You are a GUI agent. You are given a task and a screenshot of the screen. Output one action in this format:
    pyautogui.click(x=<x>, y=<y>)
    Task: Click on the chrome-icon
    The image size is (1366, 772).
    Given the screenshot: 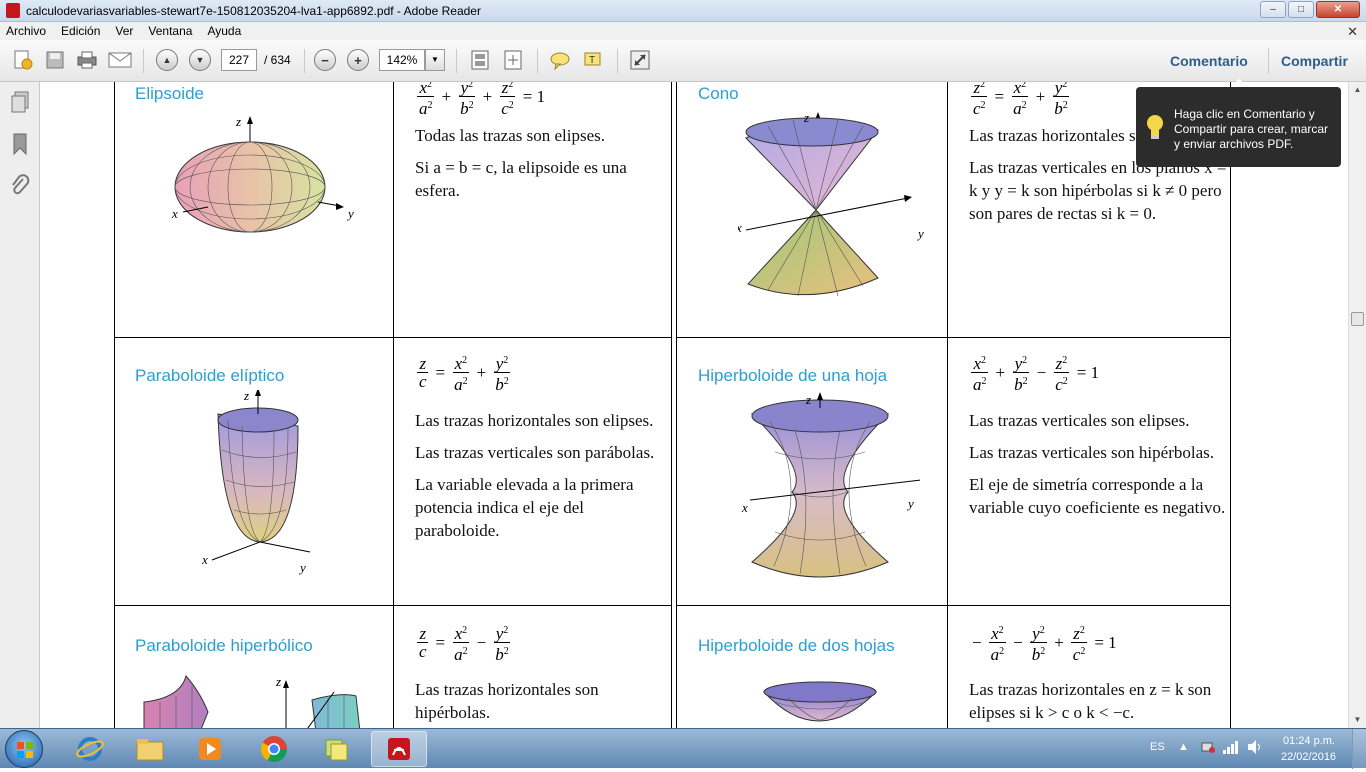 What is the action you would take?
    pyautogui.click(x=274, y=749)
    